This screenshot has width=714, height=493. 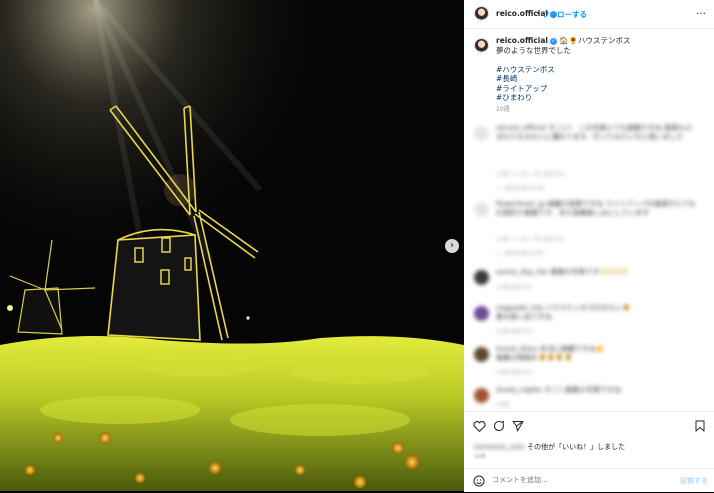 I want to click on caption-username-text: reico.official, so click(x=522, y=40).